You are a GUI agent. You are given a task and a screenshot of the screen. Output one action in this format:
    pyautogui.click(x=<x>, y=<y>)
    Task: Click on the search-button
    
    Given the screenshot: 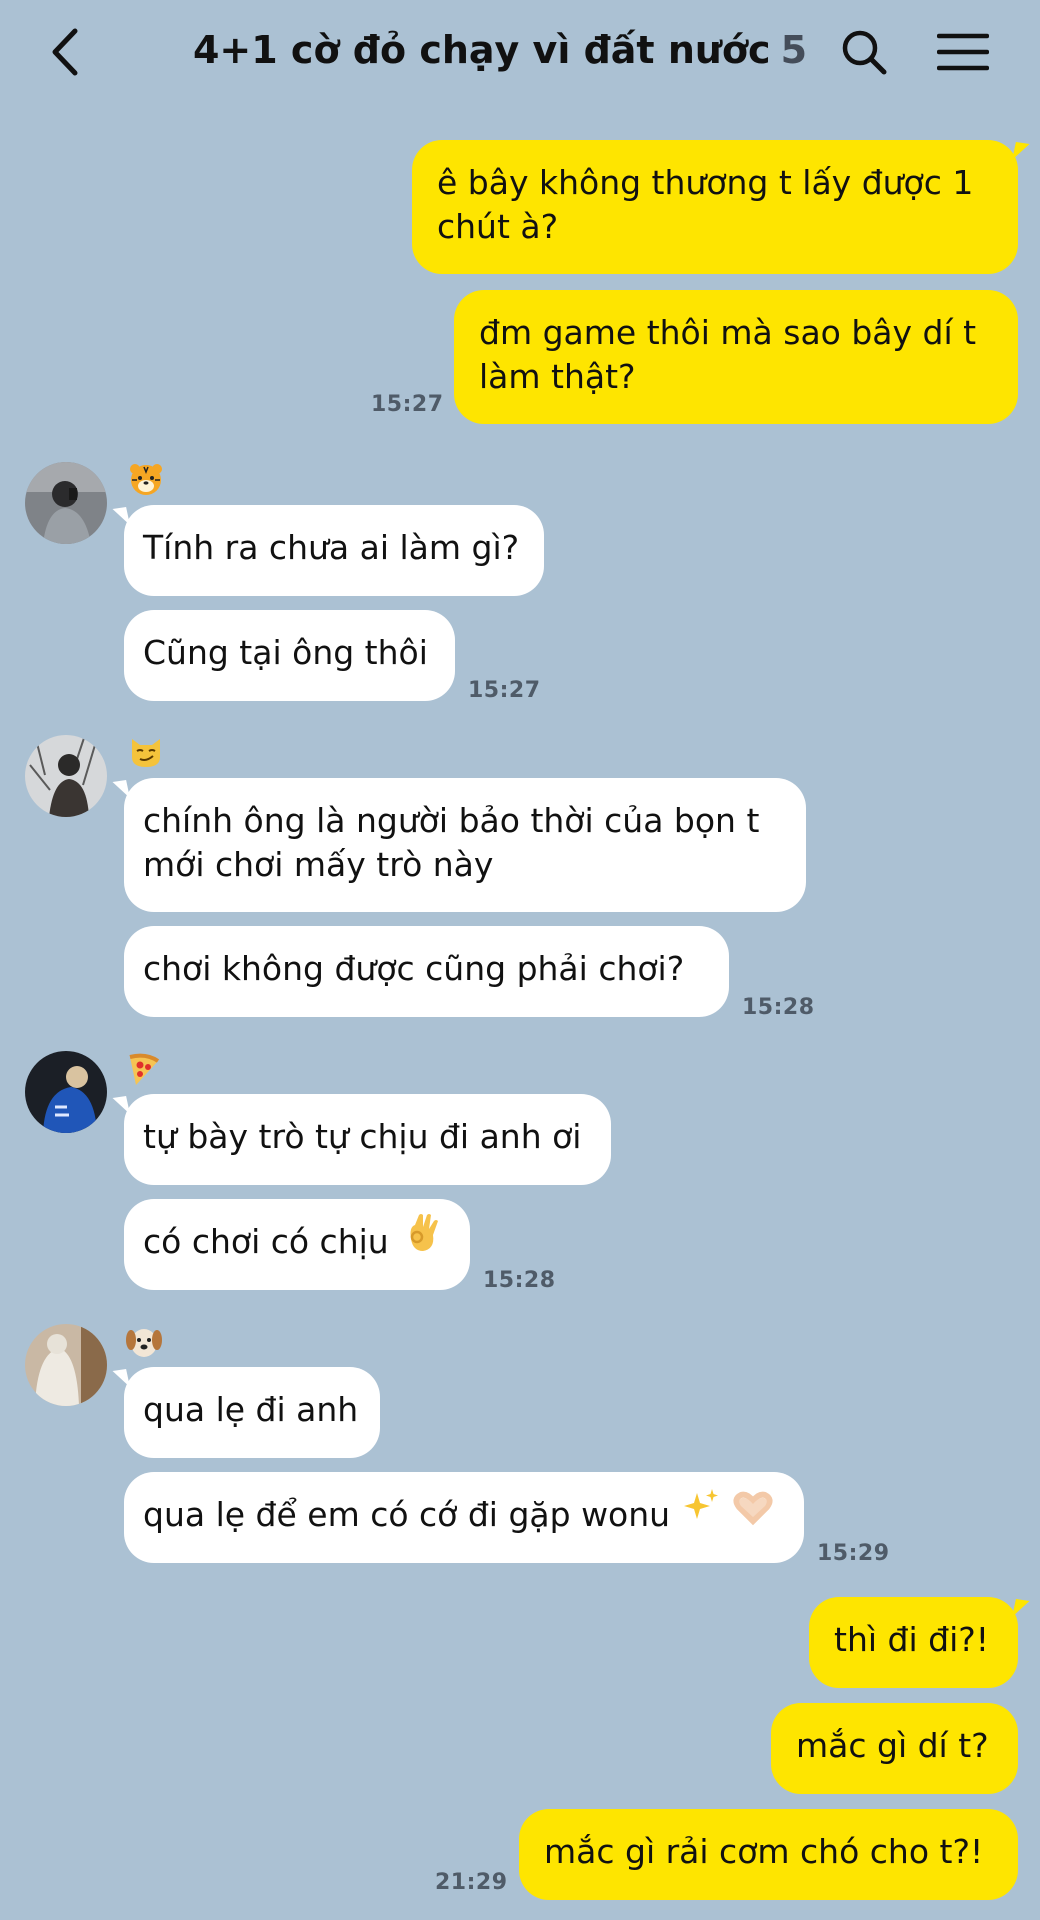 What is the action you would take?
    pyautogui.click(x=864, y=52)
    